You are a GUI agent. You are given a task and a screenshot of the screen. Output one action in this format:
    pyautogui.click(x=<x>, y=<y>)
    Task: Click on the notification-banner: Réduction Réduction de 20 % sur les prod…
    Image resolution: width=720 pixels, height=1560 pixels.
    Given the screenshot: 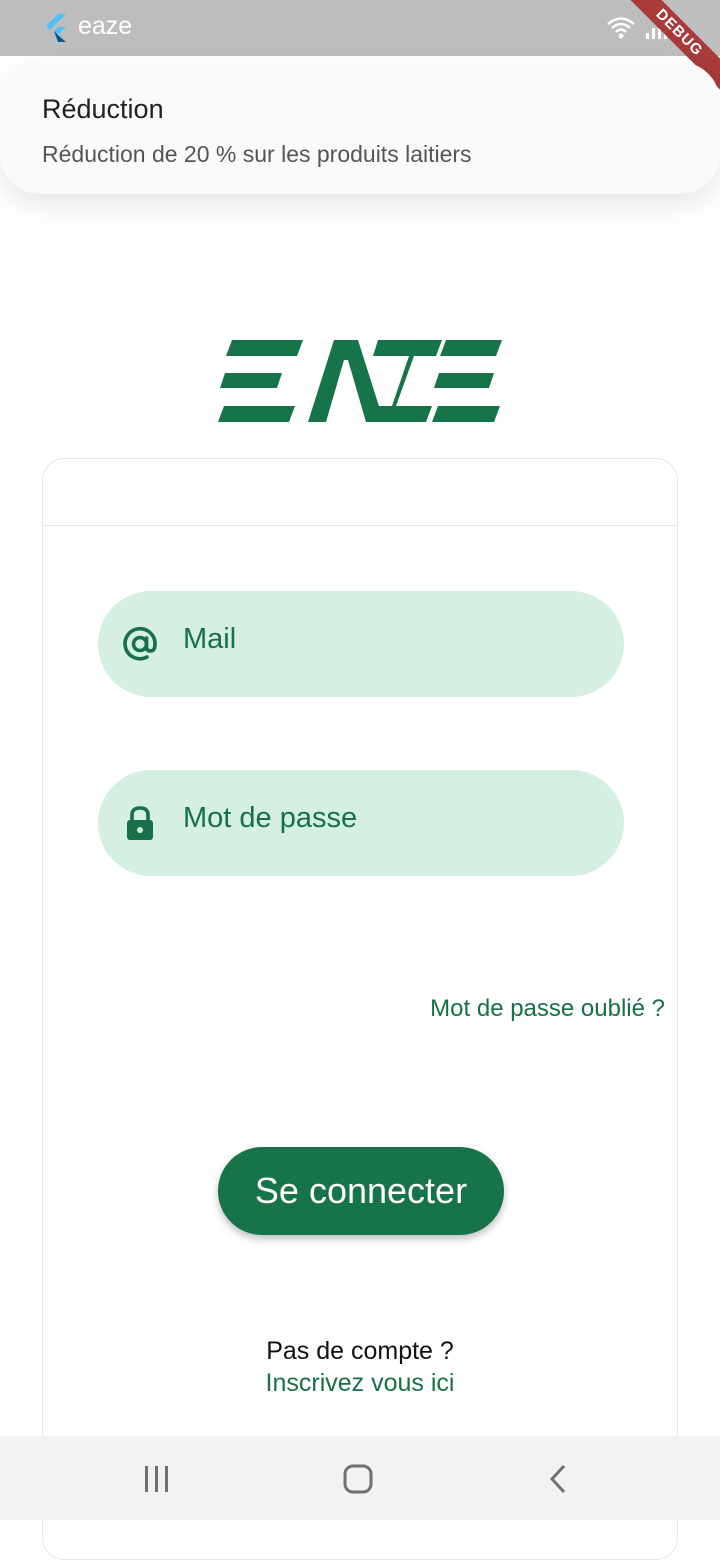 What is the action you would take?
    pyautogui.click(x=360, y=128)
    